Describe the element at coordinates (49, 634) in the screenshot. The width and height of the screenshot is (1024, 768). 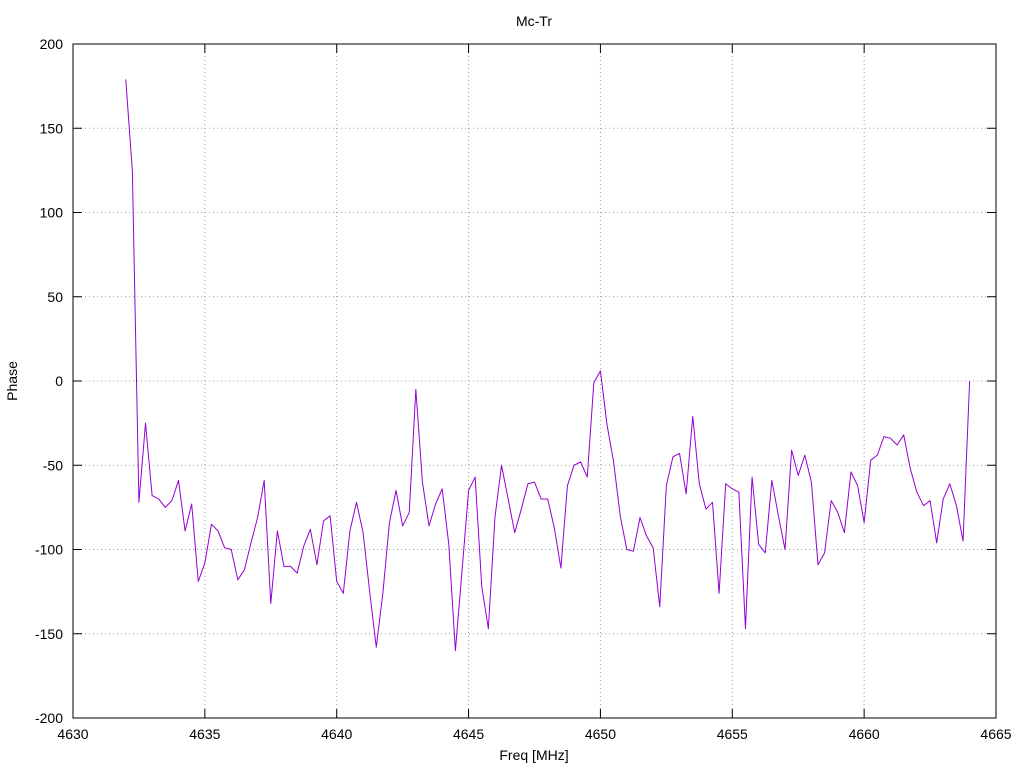
I see `y-tick-label: -150` at that location.